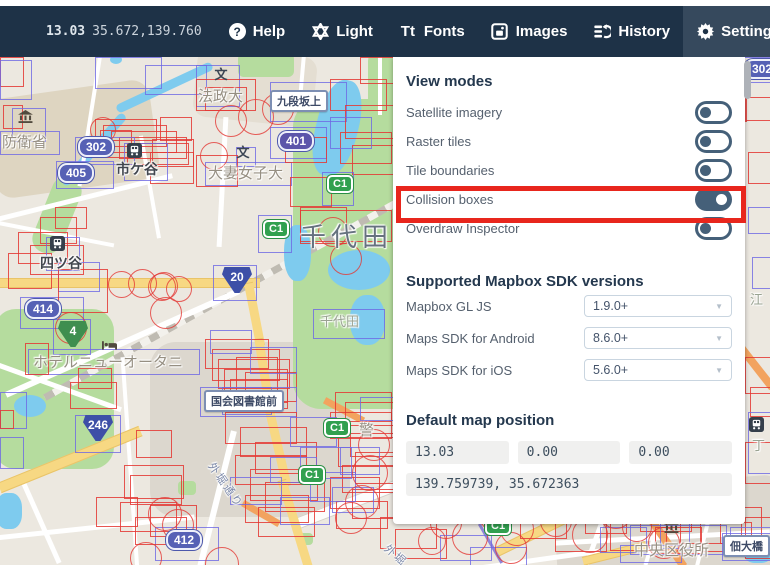 The image size is (770, 565). Describe the element at coordinates (672, 550) in the screenshot. I see `map-label: 中央区役所` at that location.